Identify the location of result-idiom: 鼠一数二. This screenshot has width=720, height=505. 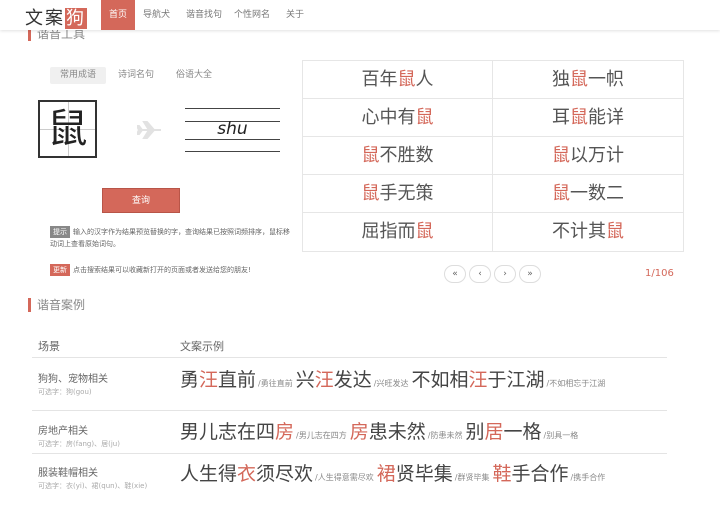
(588, 194).